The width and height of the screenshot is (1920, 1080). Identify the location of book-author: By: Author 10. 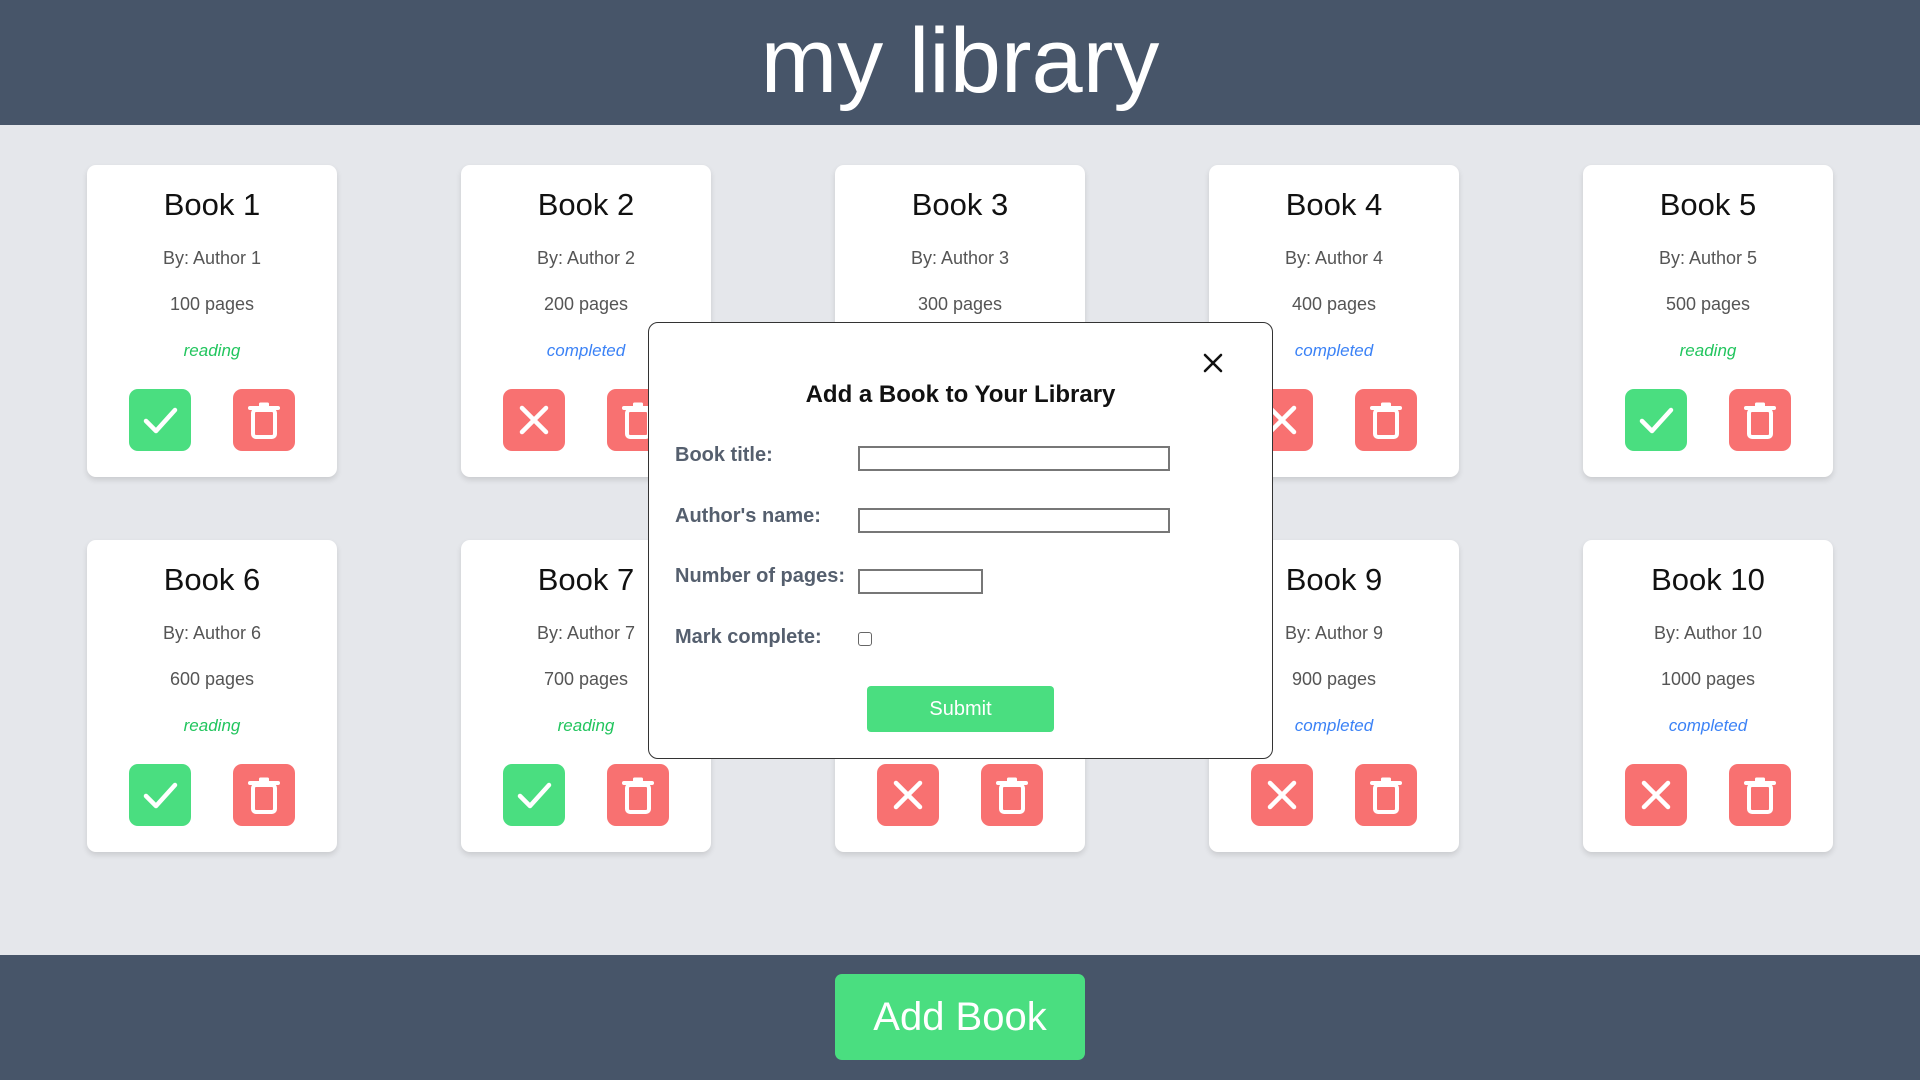
(1708, 633).